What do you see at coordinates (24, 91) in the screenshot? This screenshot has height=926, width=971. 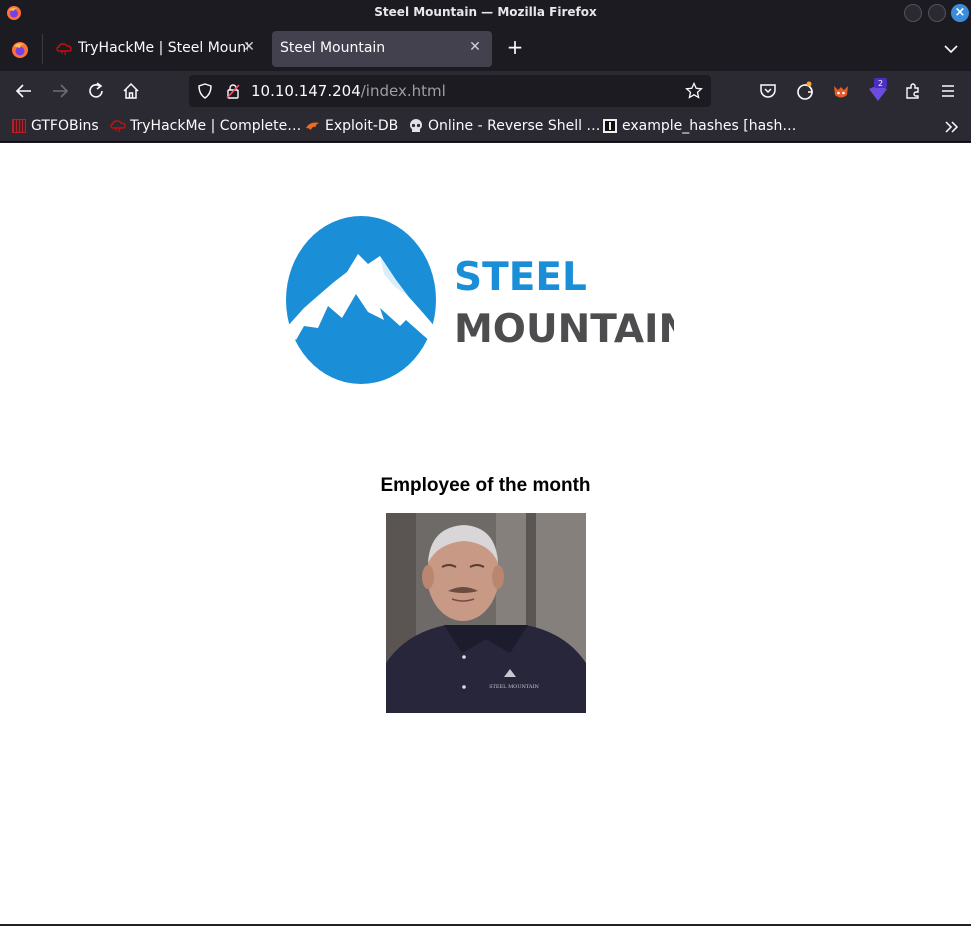 I see `back-arrow-icon` at bounding box center [24, 91].